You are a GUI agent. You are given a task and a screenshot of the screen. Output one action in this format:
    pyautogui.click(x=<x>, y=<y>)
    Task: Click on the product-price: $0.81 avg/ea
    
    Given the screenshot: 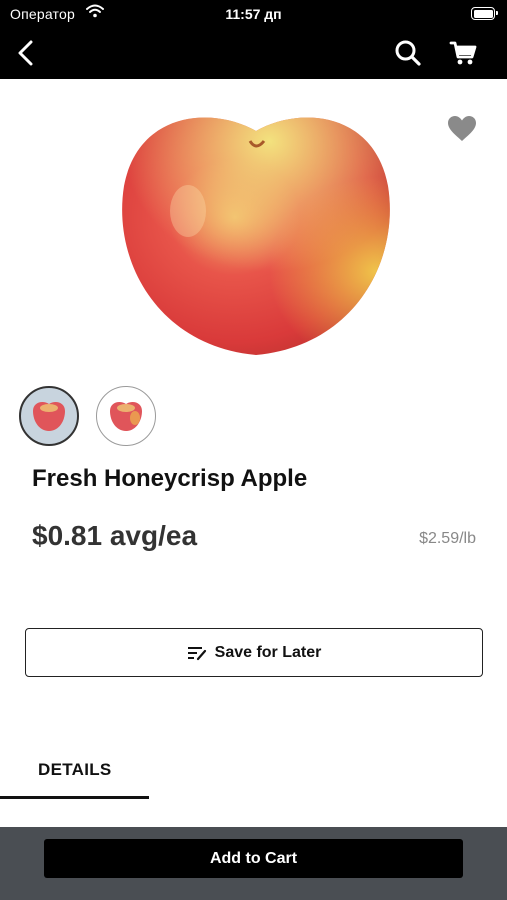 What is the action you would take?
    pyautogui.click(x=115, y=535)
    